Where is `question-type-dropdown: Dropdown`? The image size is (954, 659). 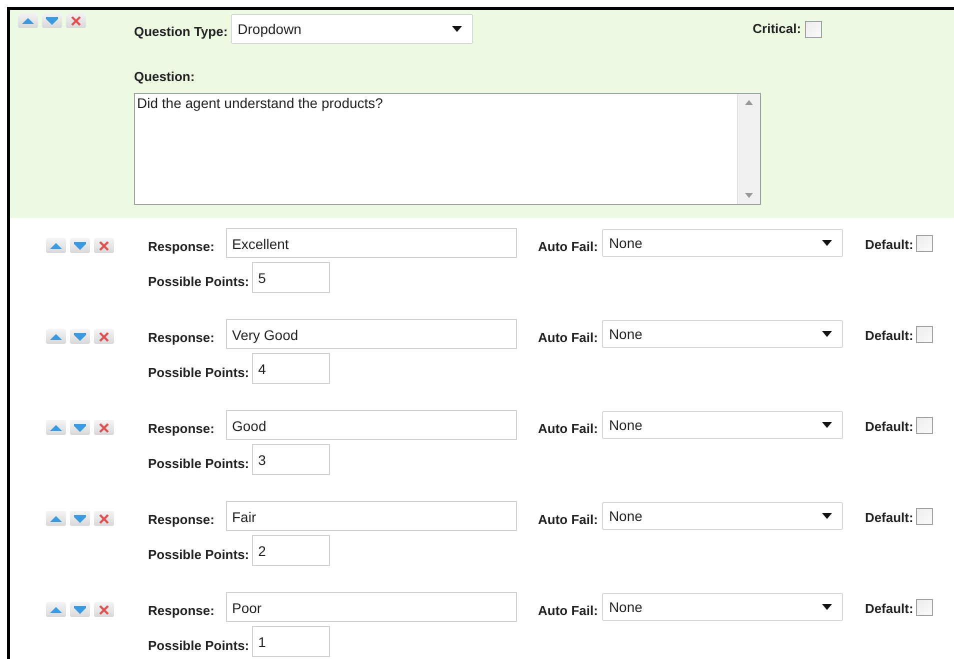
question-type-dropdown: Dropdown is located at coordinates (351, 29).